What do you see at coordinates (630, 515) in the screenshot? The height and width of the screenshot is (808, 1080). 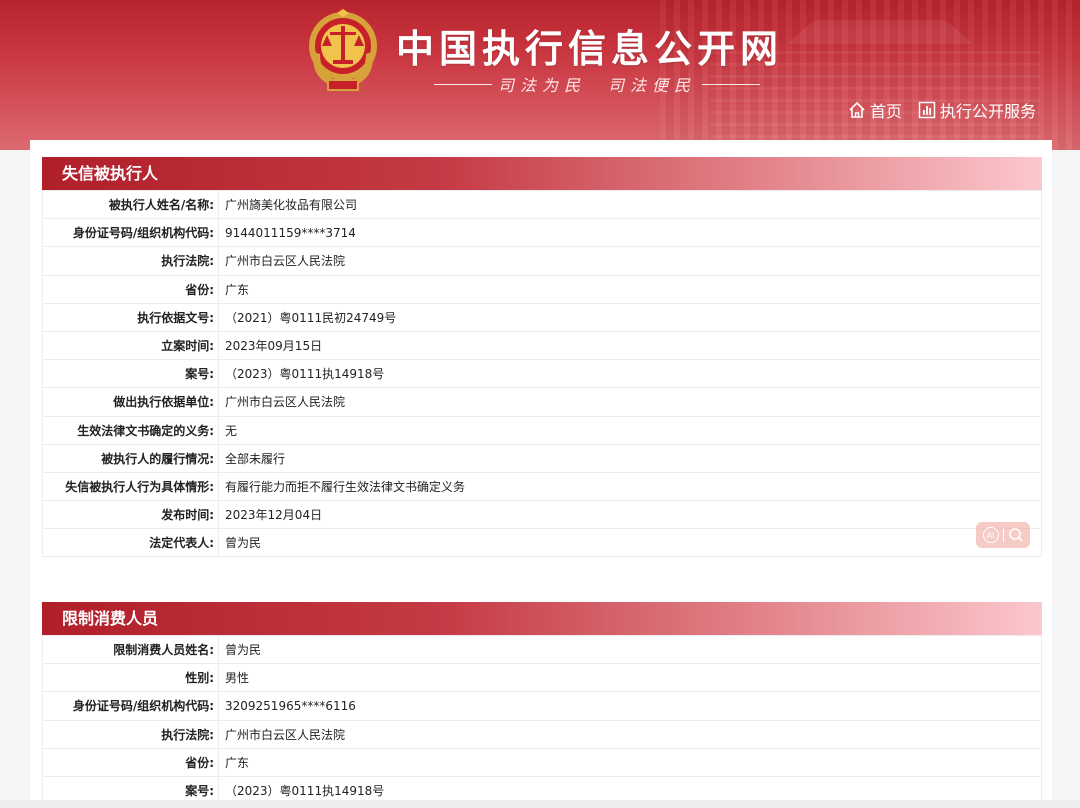 I see `field-value: 2023年12月04日` at bounding box center [630, 515].